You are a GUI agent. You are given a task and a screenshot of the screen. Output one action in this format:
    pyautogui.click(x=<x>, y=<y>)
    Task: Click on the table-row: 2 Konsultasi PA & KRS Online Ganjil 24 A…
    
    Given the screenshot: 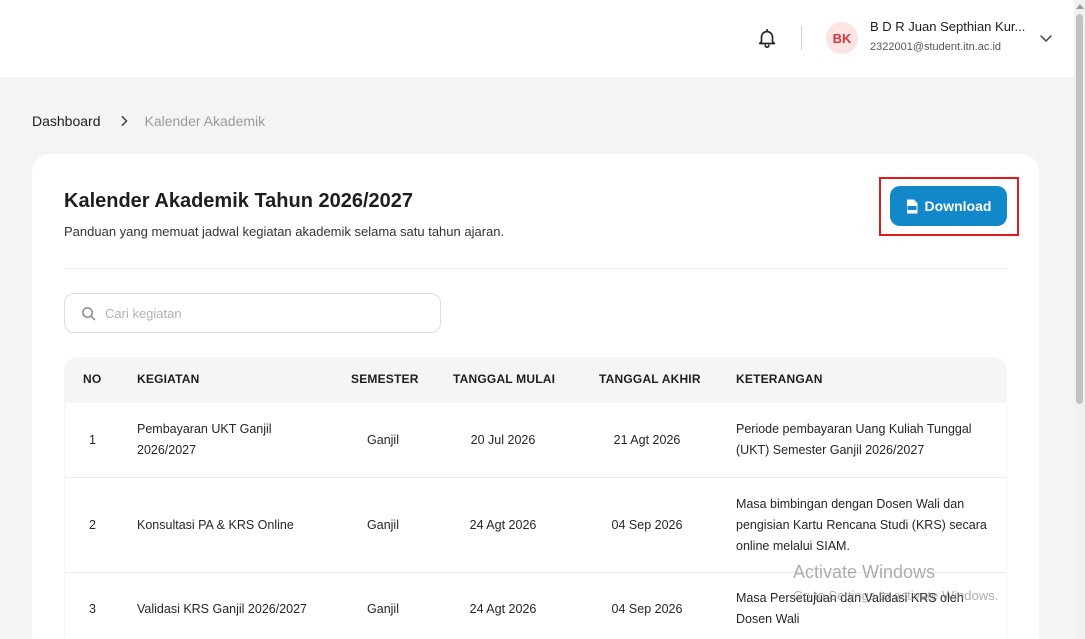 What is the action you would take?
    pyautogui.click(x=535, y=525)
    